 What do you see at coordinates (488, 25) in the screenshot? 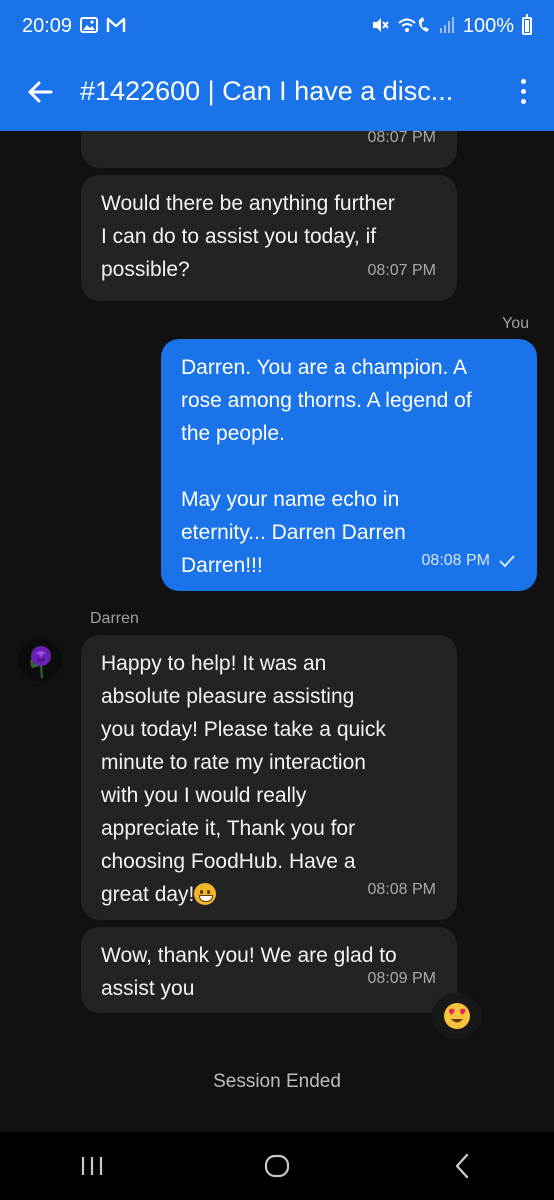
I see `battery-percent: 100%` at bounding box center [488, 25].